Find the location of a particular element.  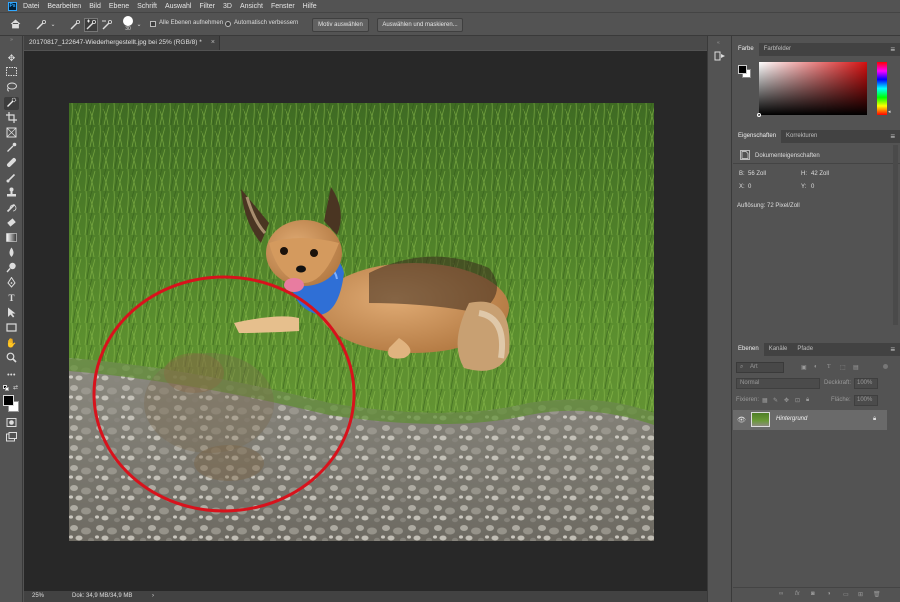

new-group-icon: ▭ is located at coordinates (846, 594).